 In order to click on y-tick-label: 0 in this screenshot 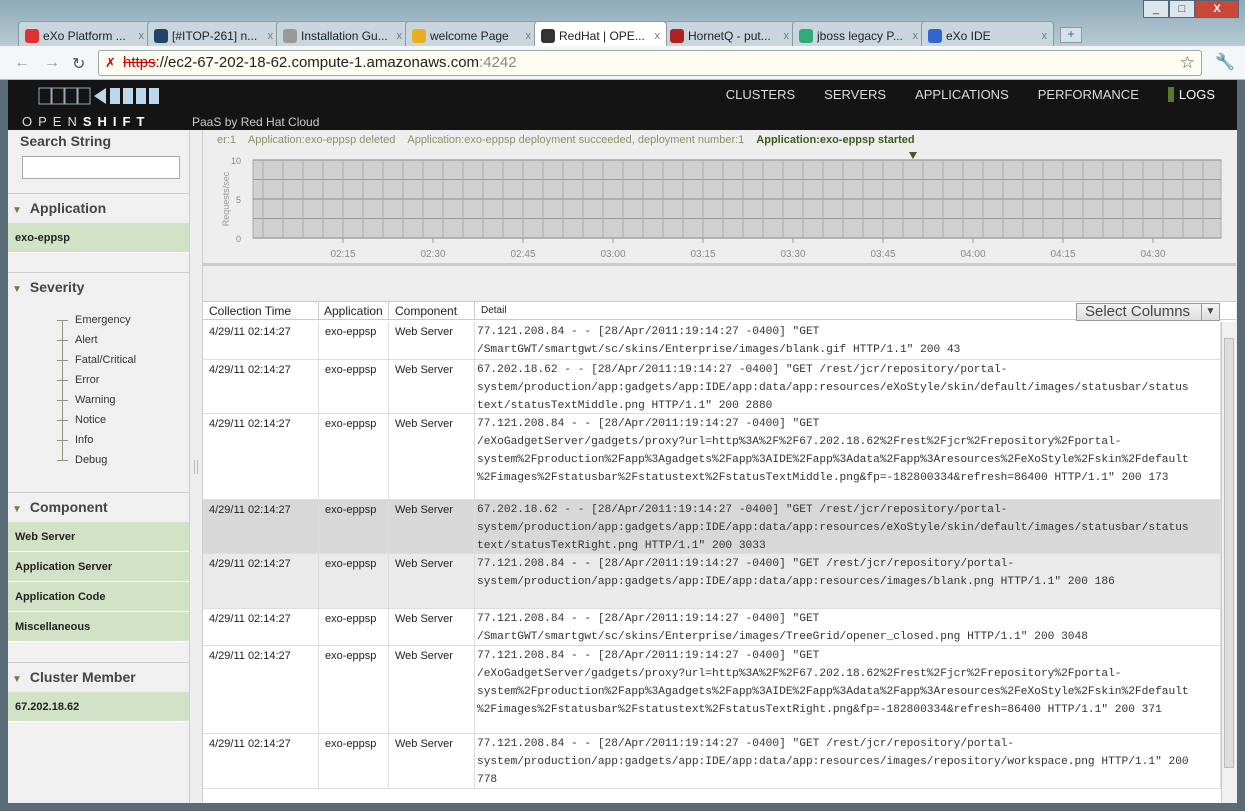, I will do `click(238, 239)`.